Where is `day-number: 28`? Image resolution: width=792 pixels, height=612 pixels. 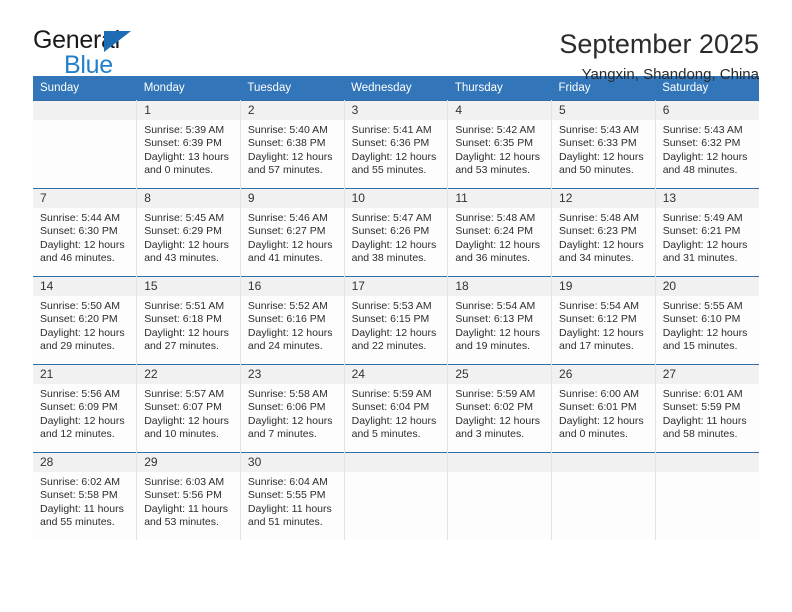 day-number: 28 is located at coordinates (85, 462).